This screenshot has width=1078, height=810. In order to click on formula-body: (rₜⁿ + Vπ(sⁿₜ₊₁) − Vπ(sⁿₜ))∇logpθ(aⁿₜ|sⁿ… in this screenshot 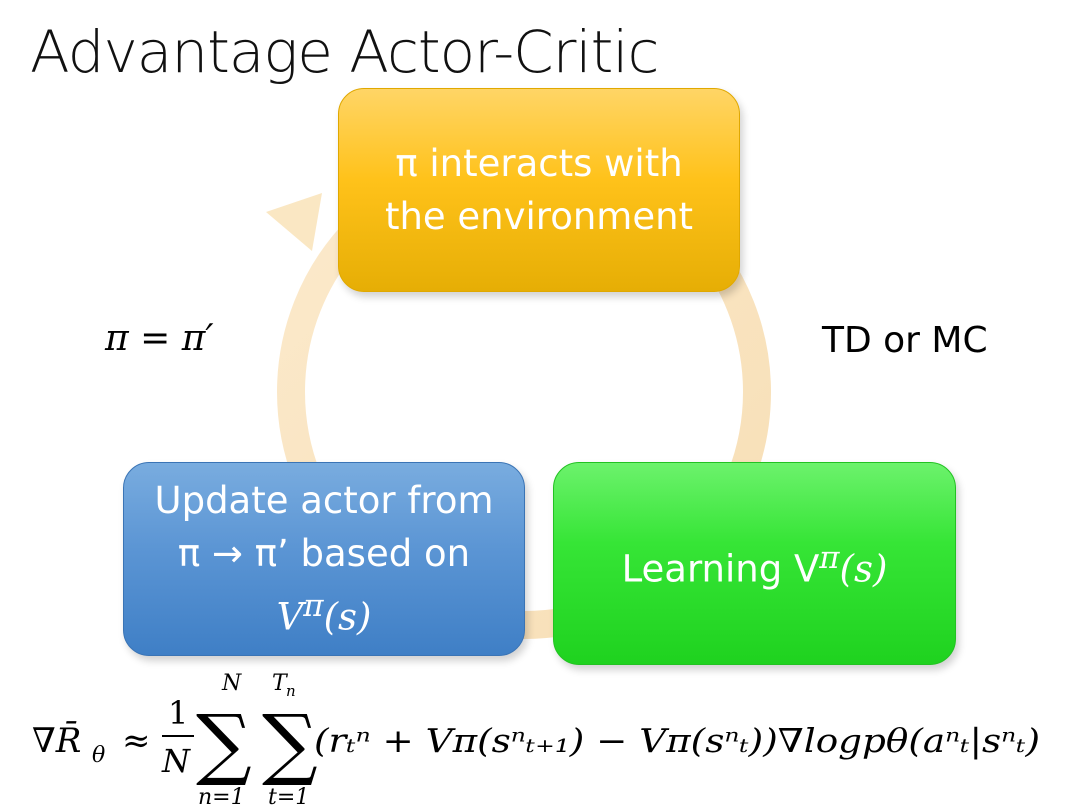, I will do `click(677, 740)`.